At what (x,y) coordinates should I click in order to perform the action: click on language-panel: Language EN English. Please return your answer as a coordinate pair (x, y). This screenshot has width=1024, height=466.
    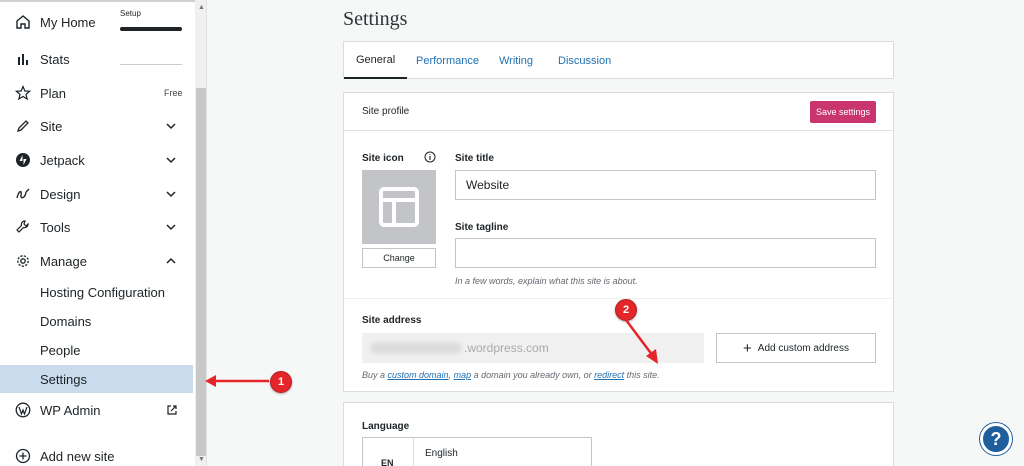
    Looking at the image, I should click on (618, 434).